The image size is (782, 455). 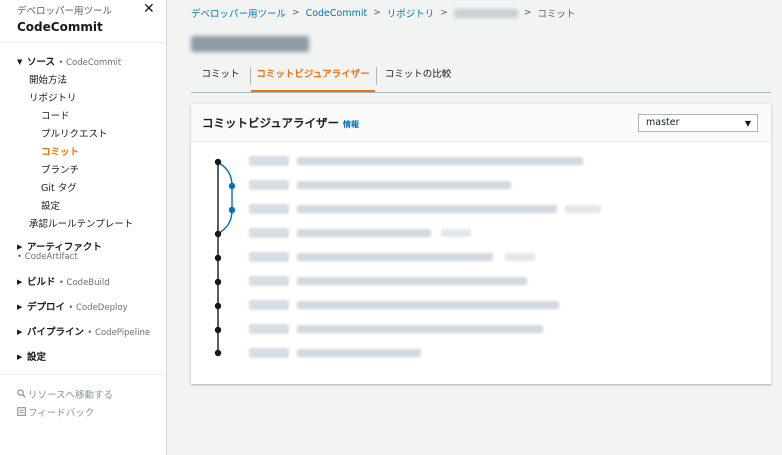 What do you see at coordinates (55, 115) in the screenshot?
I see `sidebar-item-code: コード` at bounding box center [55, 115].